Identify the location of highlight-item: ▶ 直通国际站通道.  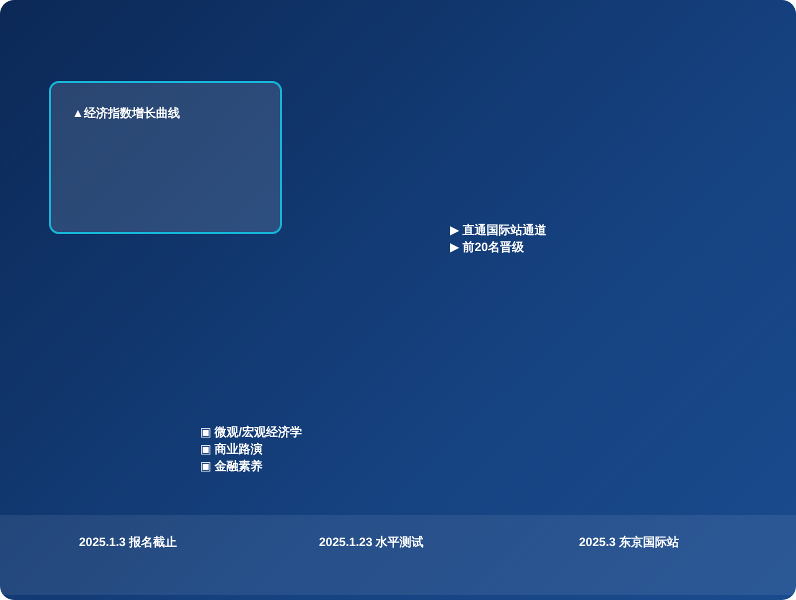
(498, 230).